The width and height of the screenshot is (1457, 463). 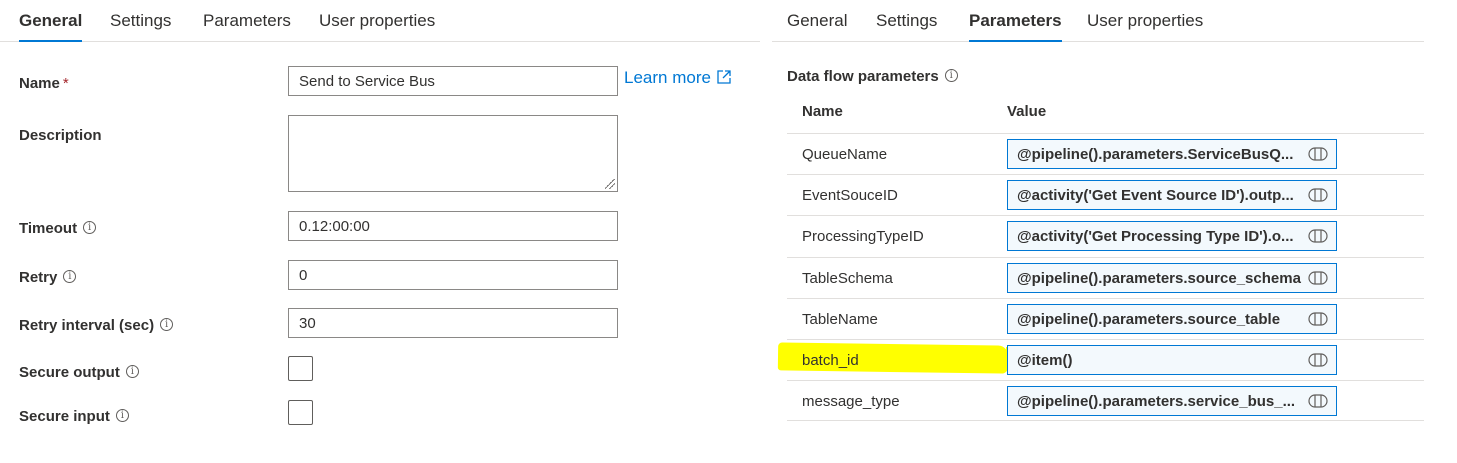 I want to click on external-link-icon, so click(x=724, y=77).